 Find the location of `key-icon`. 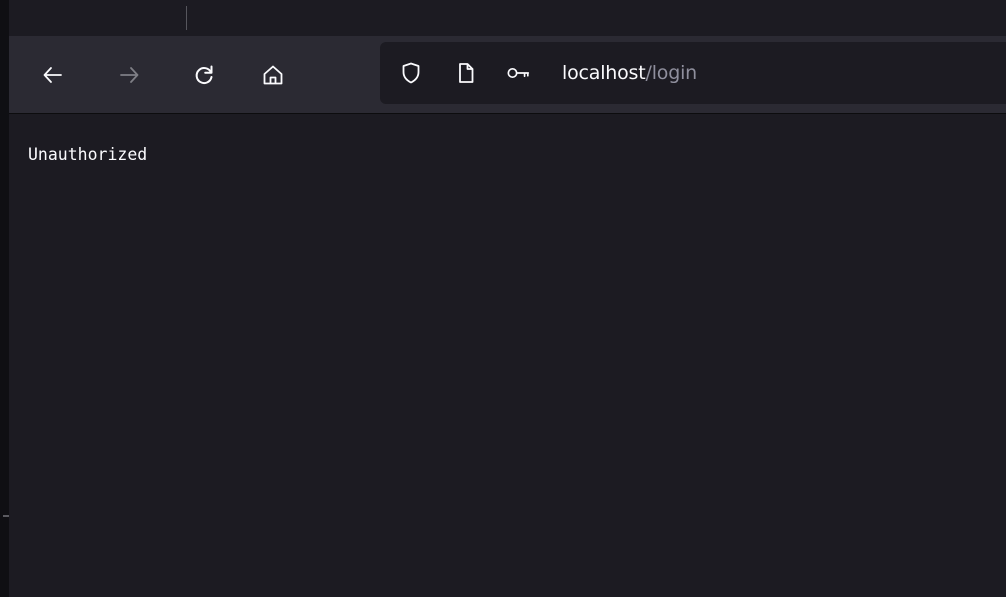

key-icon is located at coordinates (519, 73).